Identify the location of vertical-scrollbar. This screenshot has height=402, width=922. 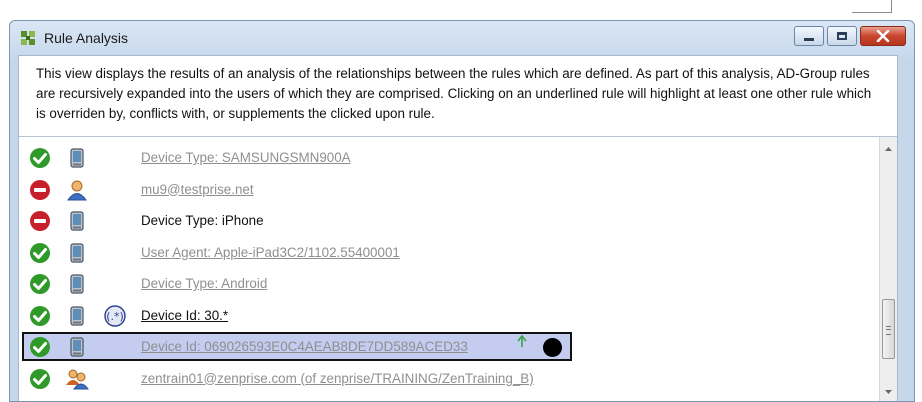
(888, 269).